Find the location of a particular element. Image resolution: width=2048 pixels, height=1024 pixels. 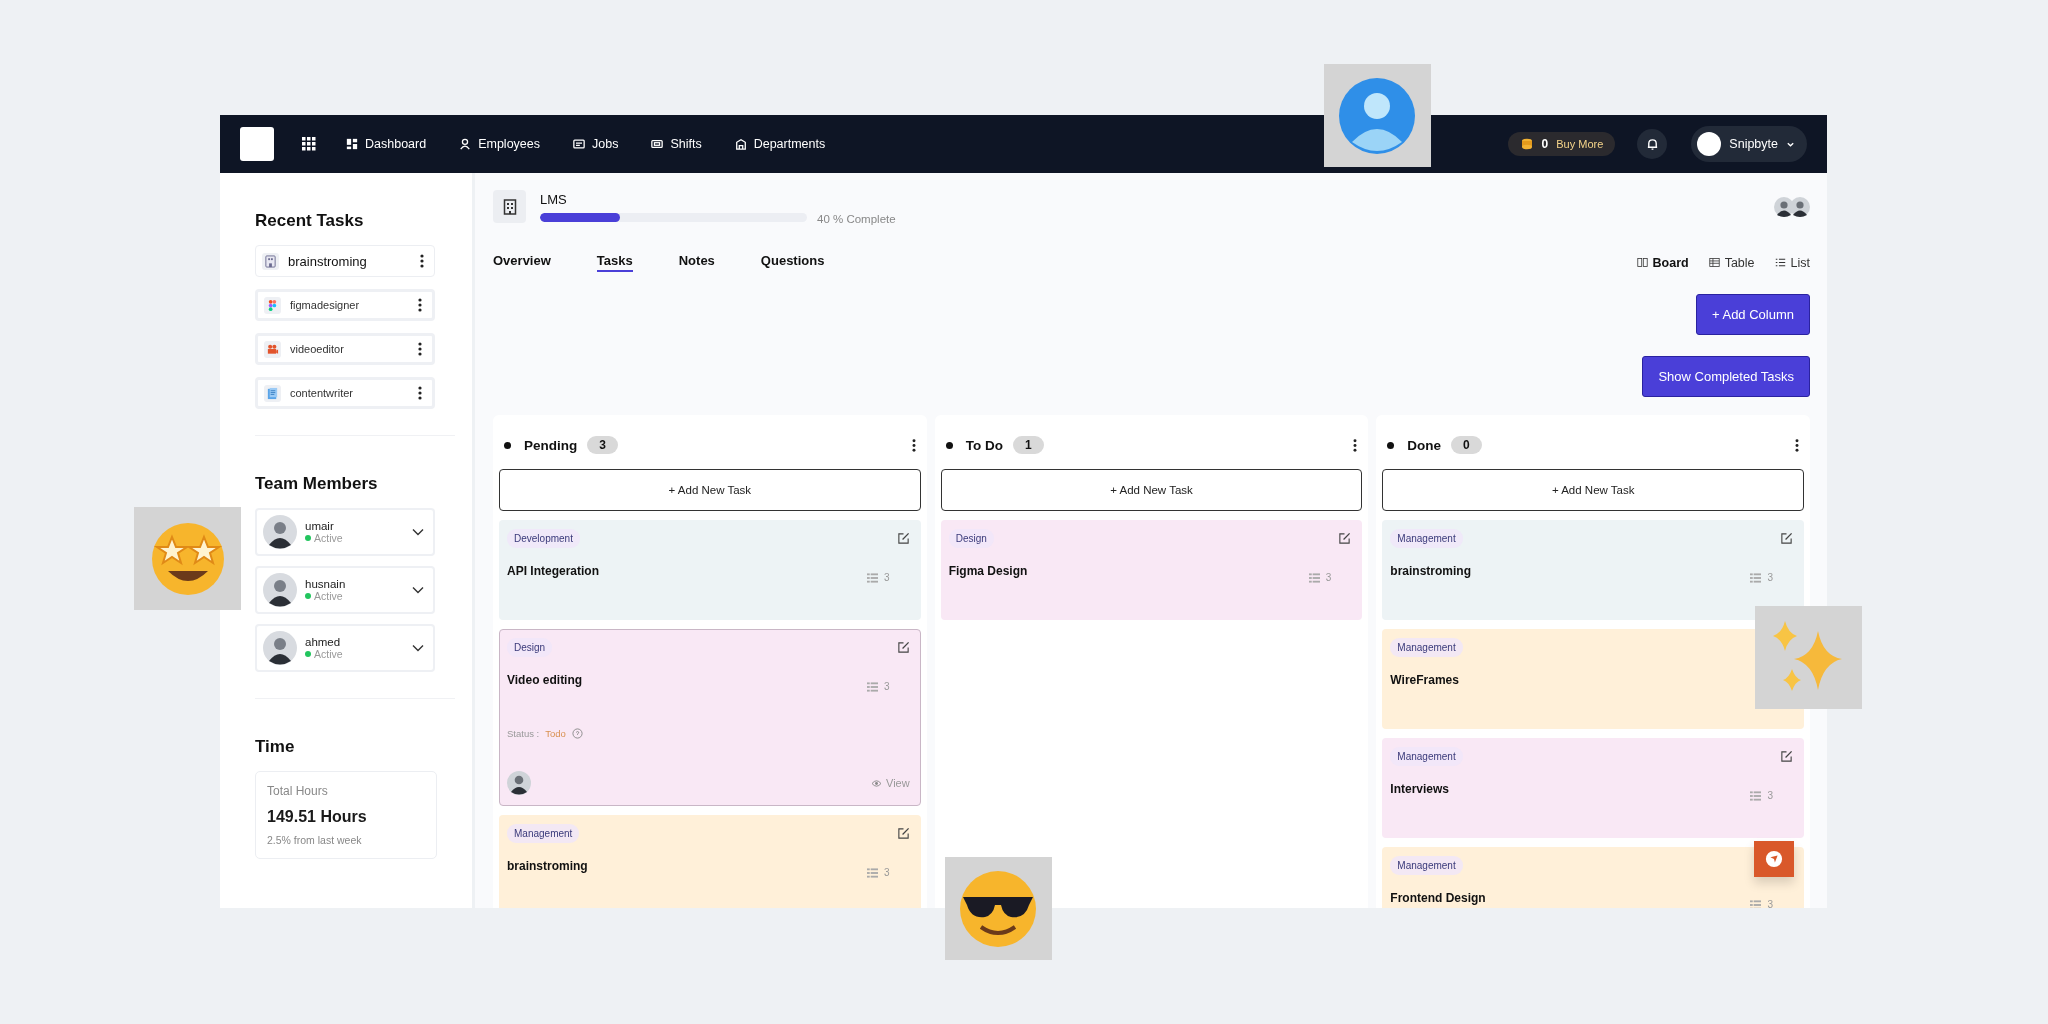

tab: Notes is located at coordinates (696, 262).